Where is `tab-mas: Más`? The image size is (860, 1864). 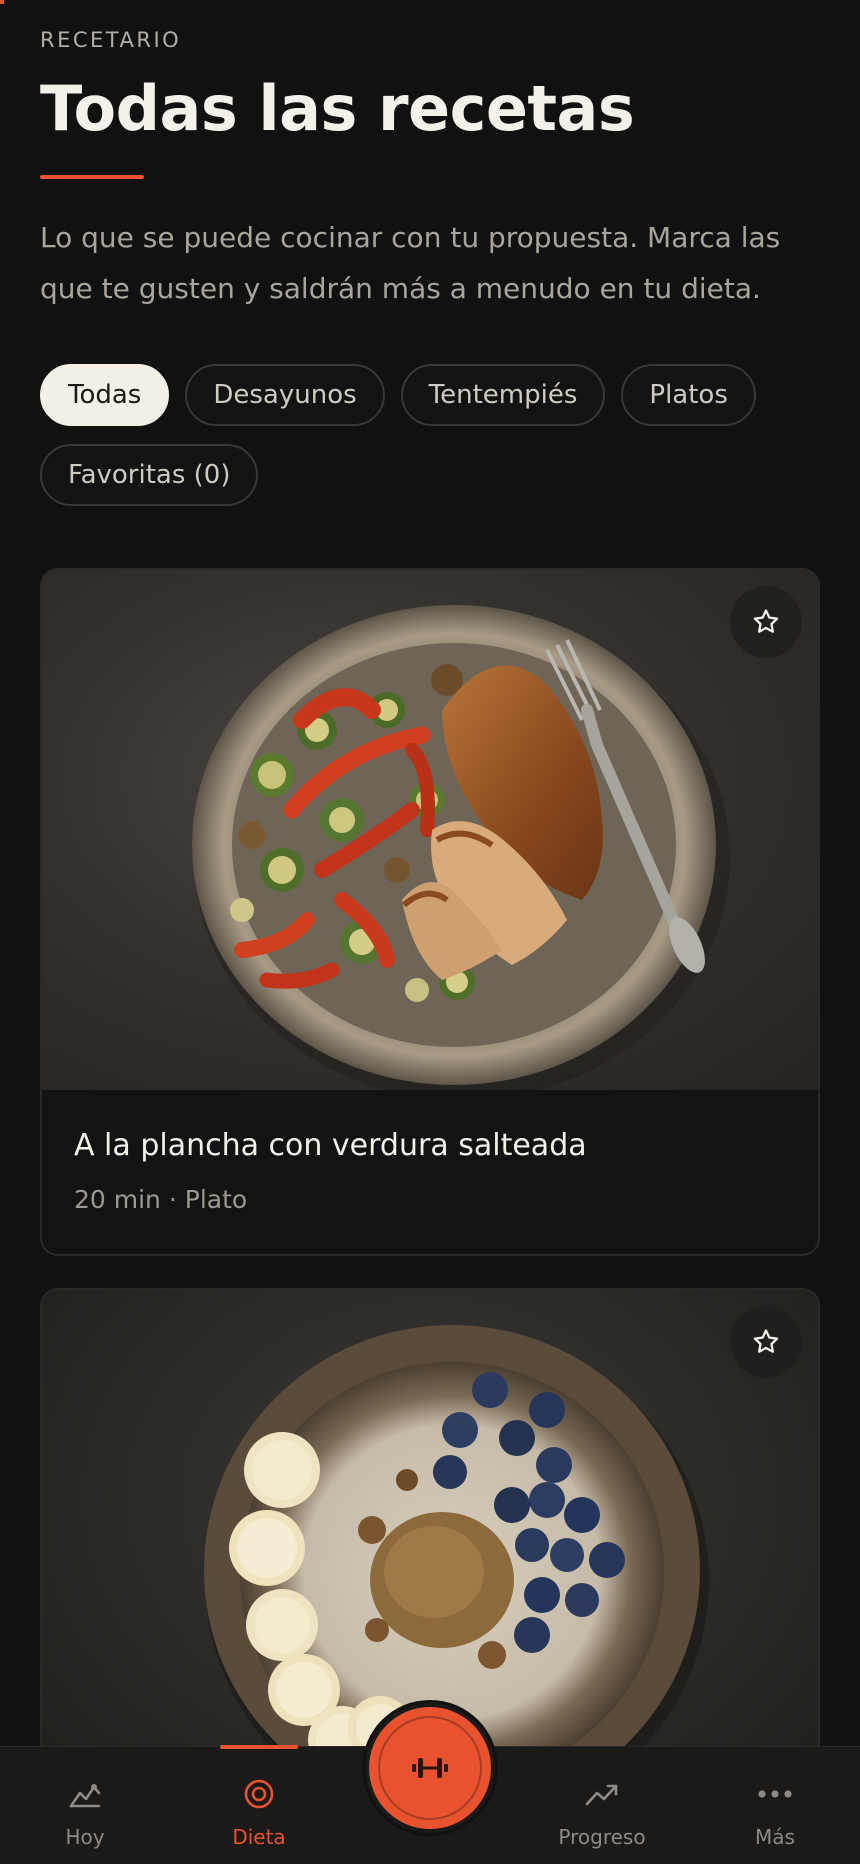 tab-mas: Más is located at coordinates (775, 1805).